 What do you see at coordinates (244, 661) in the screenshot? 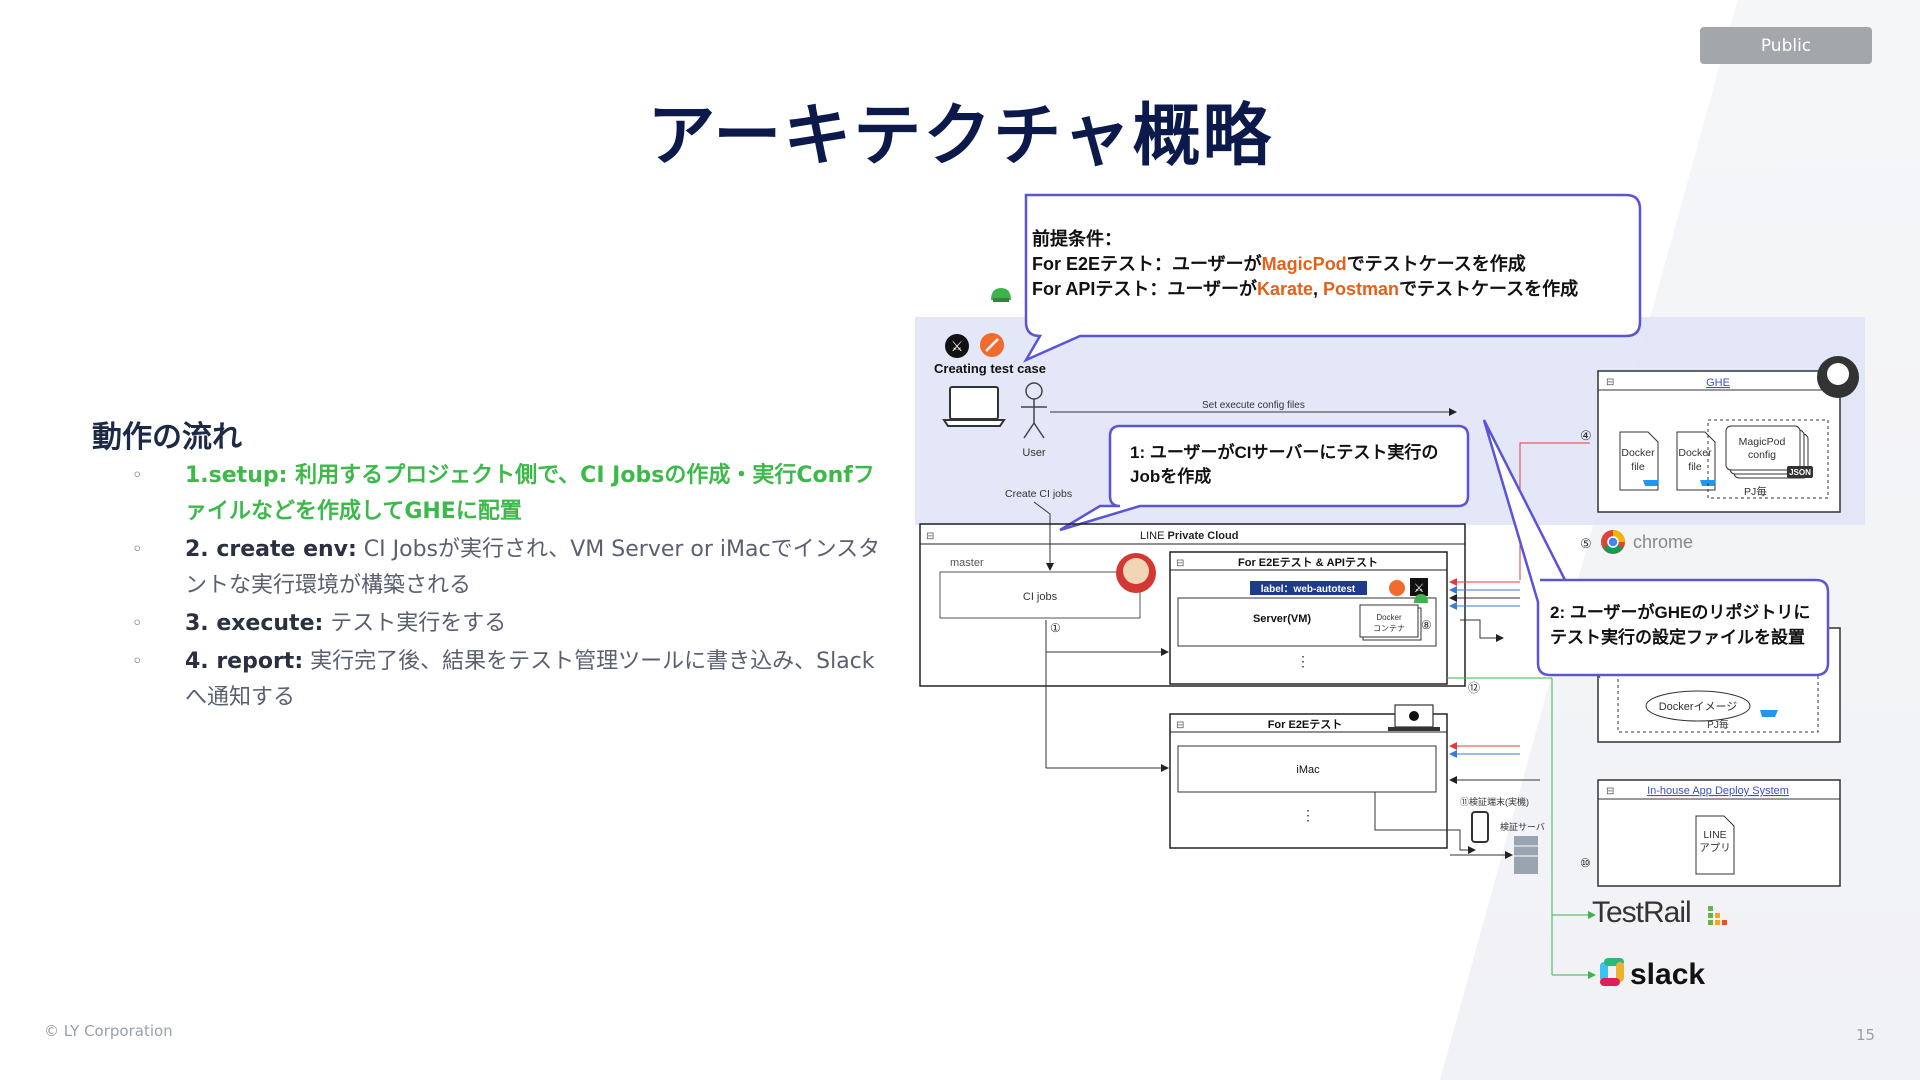
I see `flow-item-lead: 4. report:` at bounding box center [244, 661].